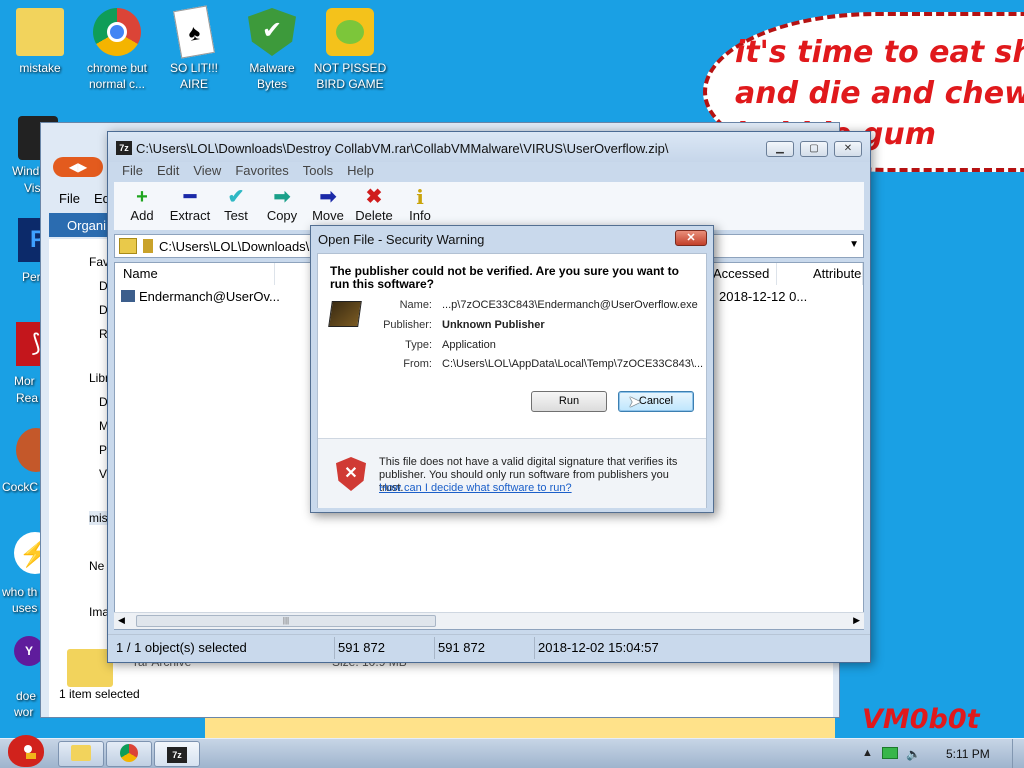  I want to click on desktop-icon-label-partial: uses, so click(25, 608).